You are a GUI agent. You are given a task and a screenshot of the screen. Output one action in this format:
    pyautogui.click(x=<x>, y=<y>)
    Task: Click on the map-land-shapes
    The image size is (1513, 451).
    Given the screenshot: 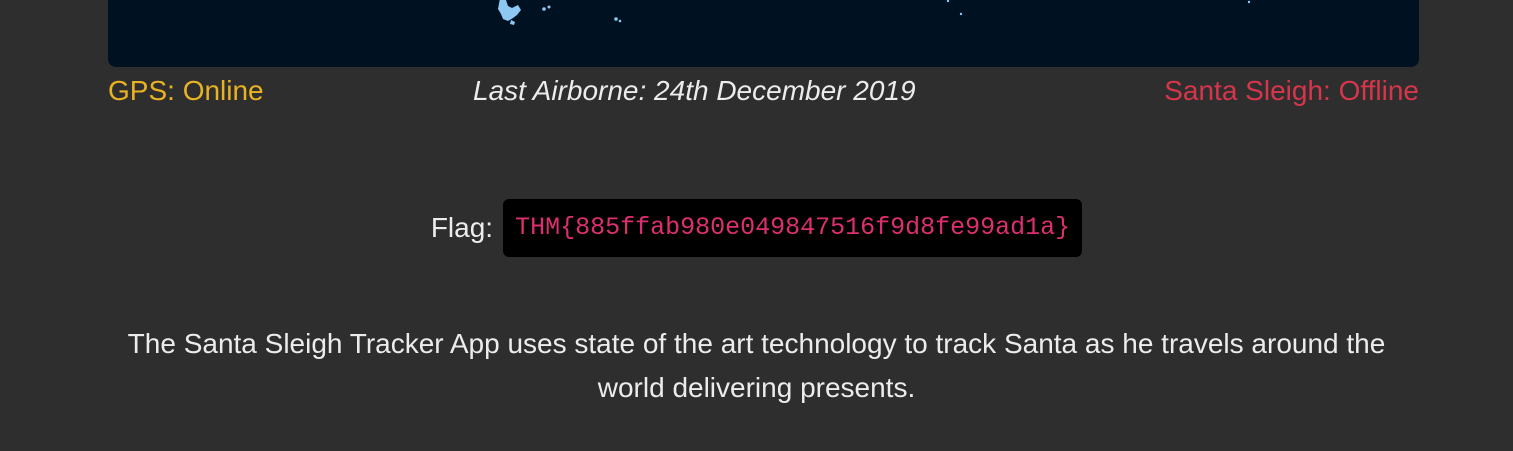 What is the action you would take?
    pyautogui.click(x=874, y=12)
    